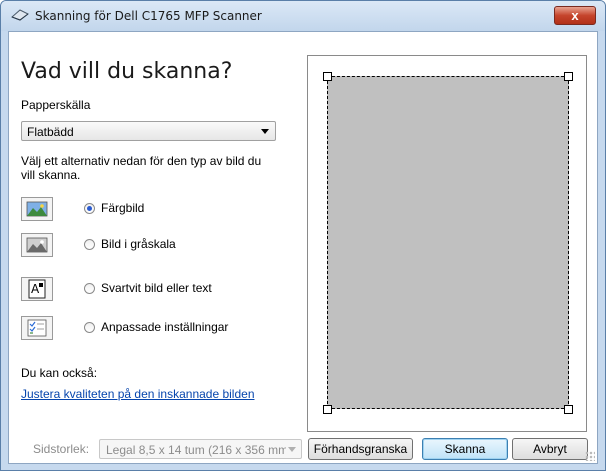 The height and width of the screenshot is (471, 606). What do you see at coordinates (568, 76) in the screenshot?
I see `top-right-handle` at bounding box center [568, 76].